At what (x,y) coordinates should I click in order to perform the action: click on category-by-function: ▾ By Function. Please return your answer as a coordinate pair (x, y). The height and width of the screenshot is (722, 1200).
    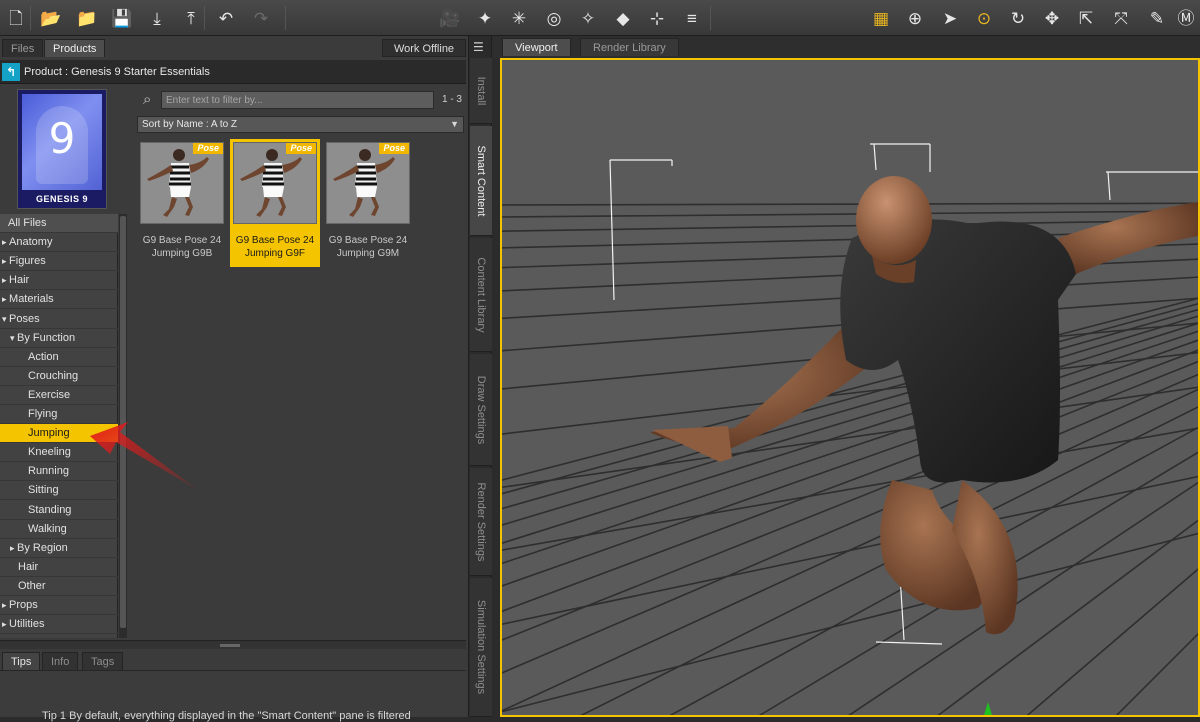
    Looking at the image, I should click on (59, 338).